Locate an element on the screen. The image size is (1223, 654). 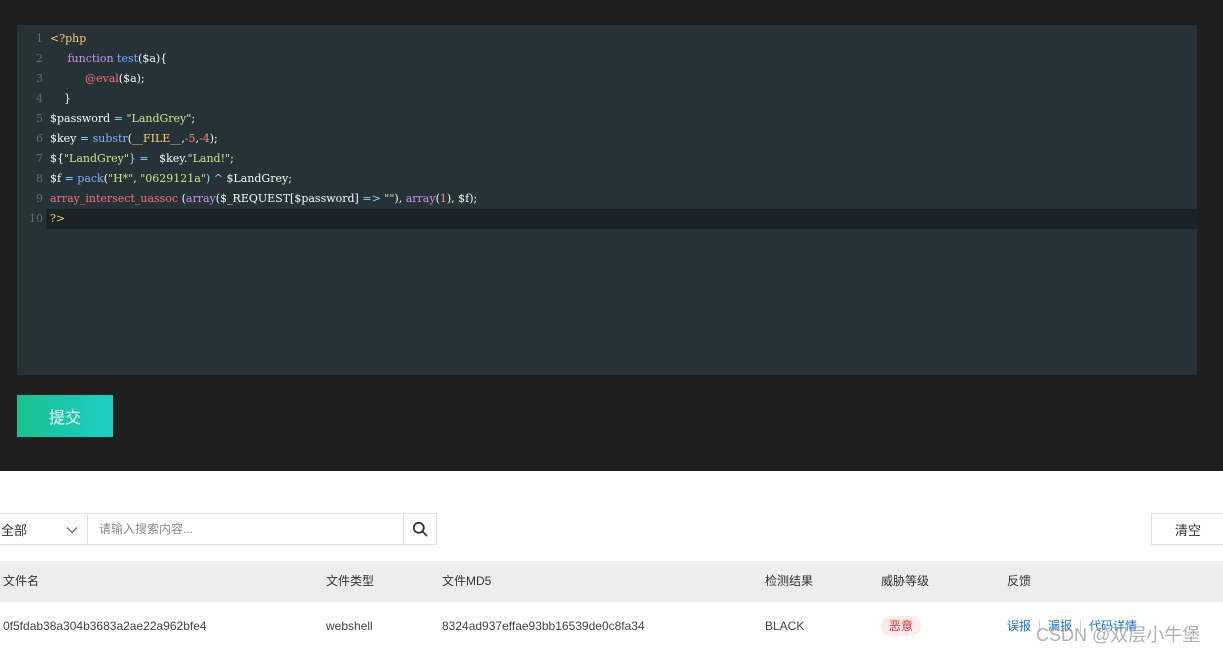
code-token: pack is located at coordinates (90, 178).